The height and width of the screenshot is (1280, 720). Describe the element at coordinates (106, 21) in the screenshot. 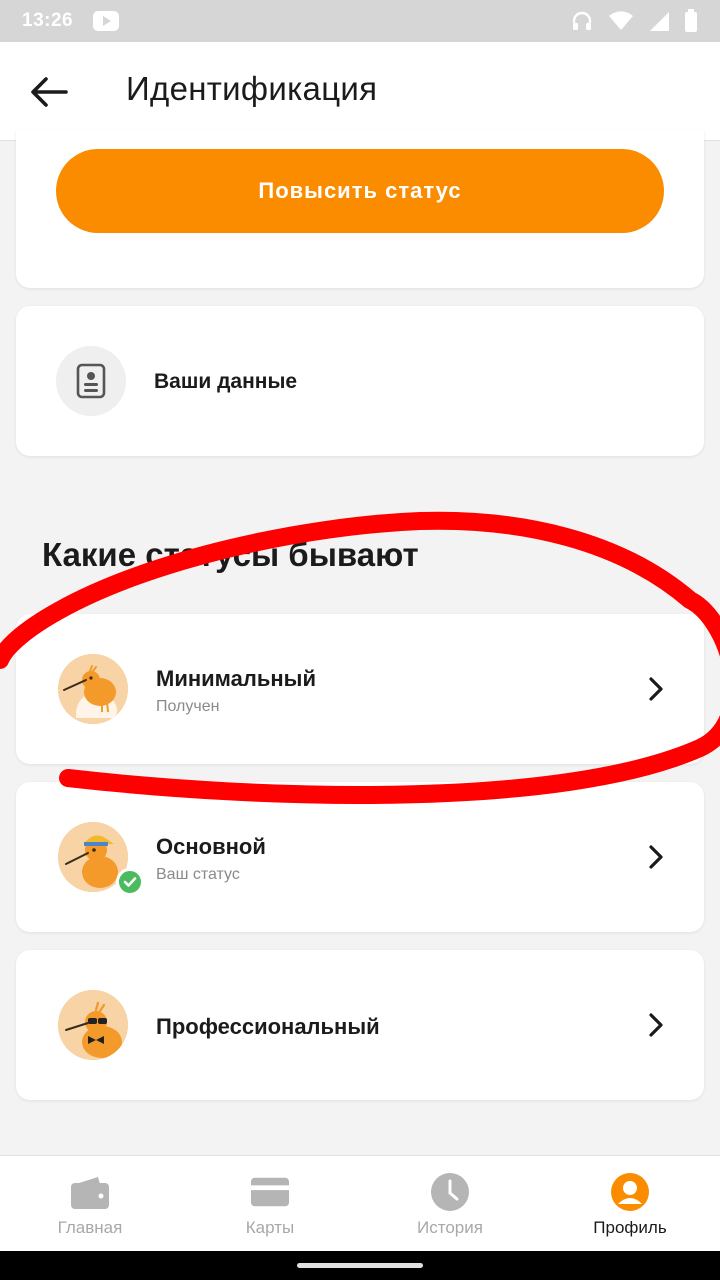

I see `youtube-icon` at that location.